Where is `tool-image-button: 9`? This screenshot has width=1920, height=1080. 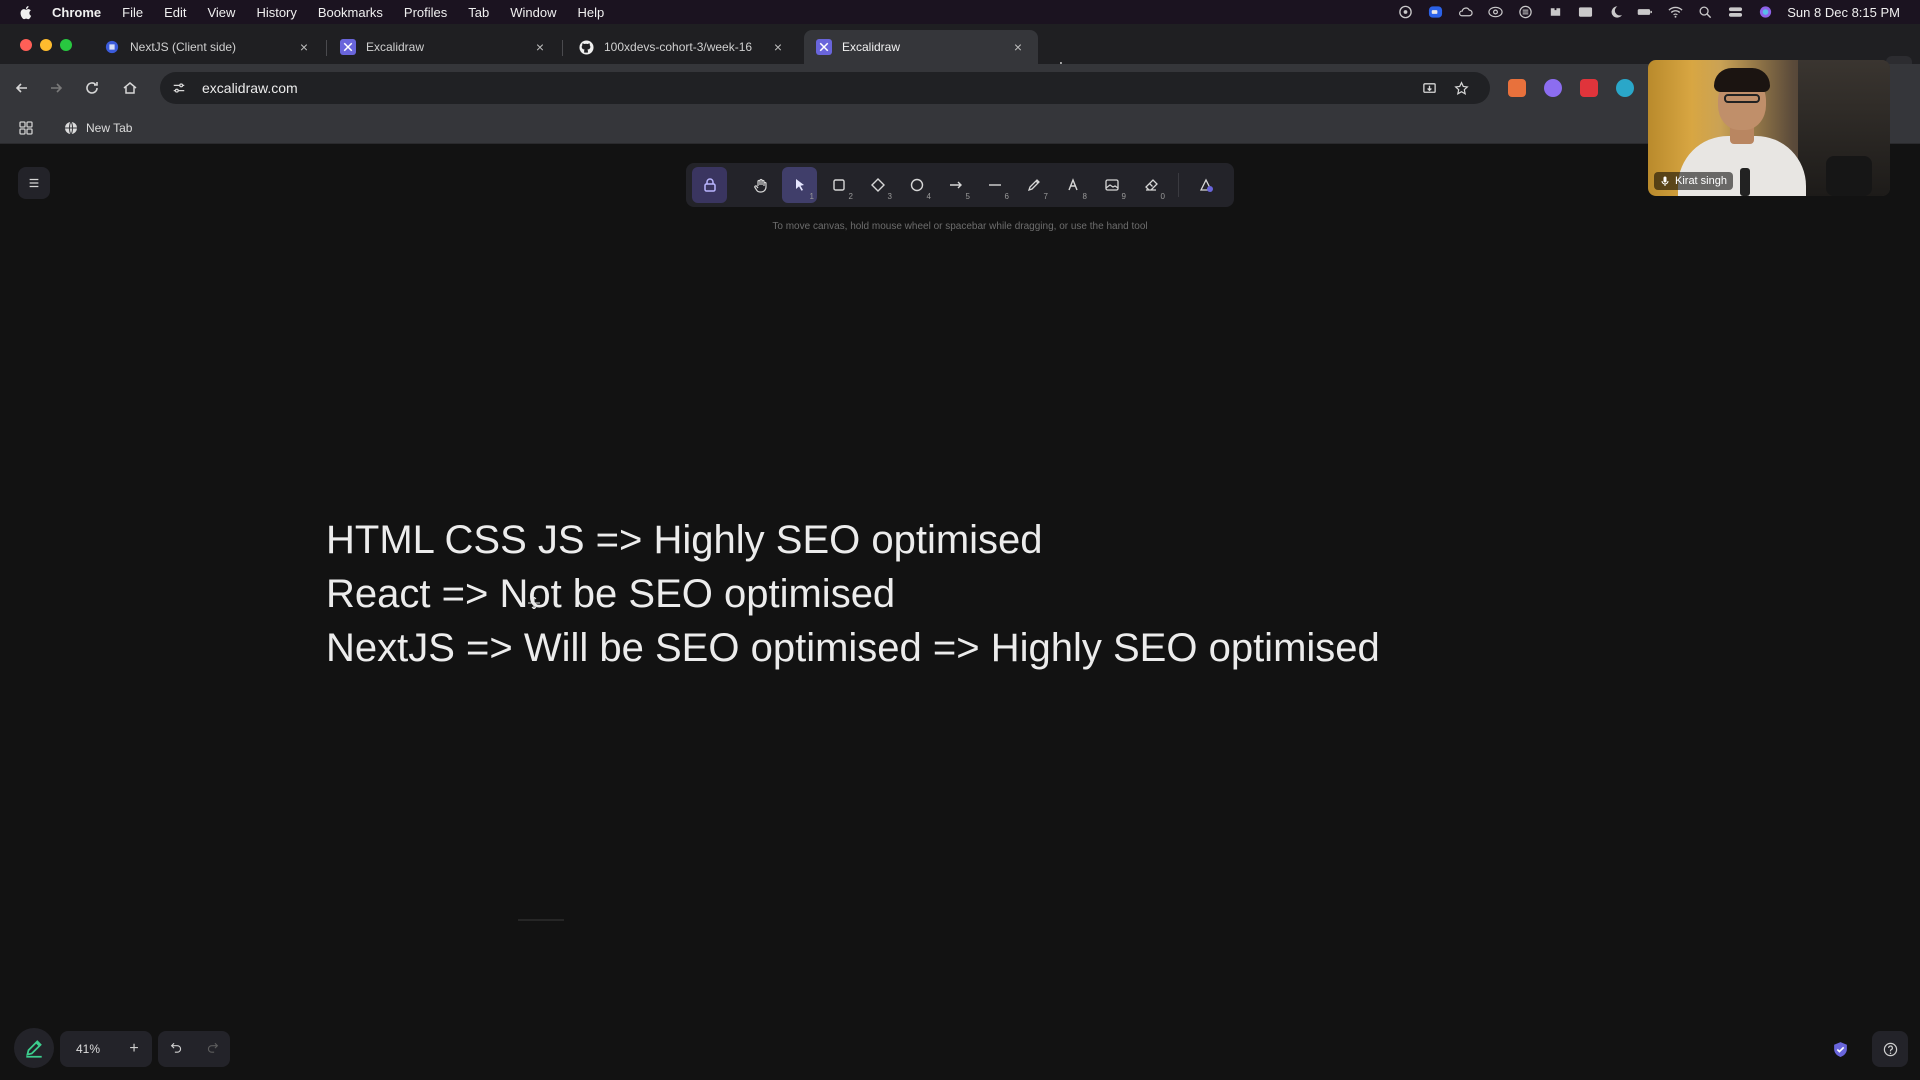
tool-image-button: 9 is located at coordinates (1111, 185).